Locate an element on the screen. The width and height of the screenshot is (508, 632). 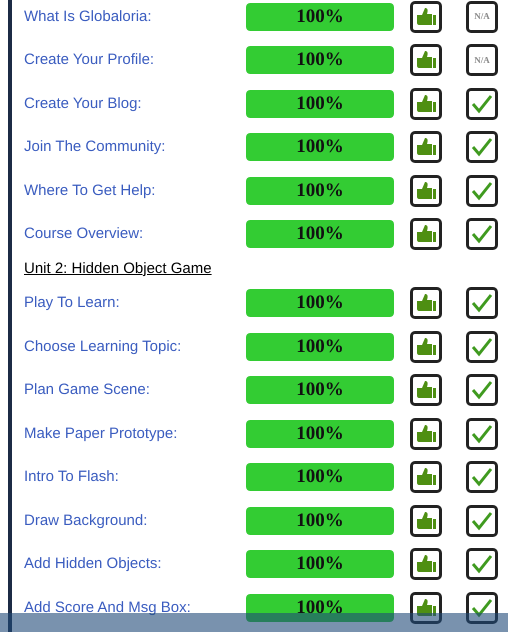
lesson-link: Create Your Blog: is located at coordinates (135, 103).